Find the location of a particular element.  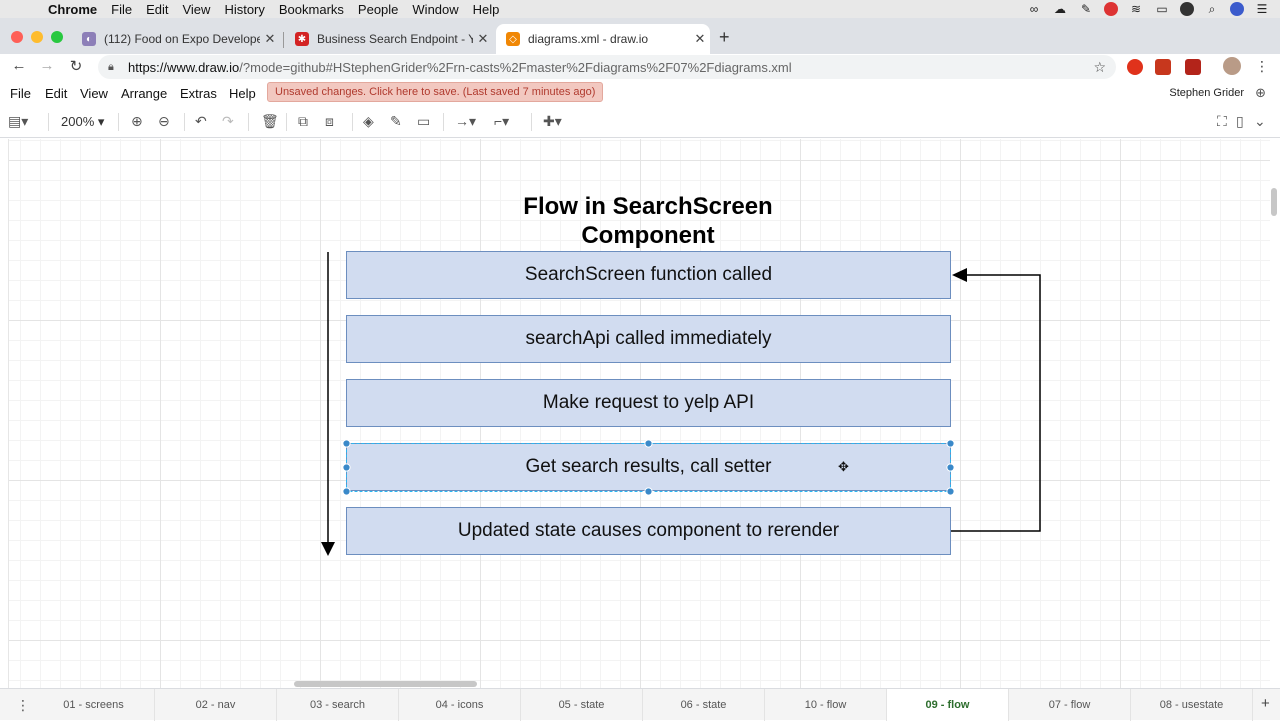

window-minimize-button is located at coordinates (37, 37).